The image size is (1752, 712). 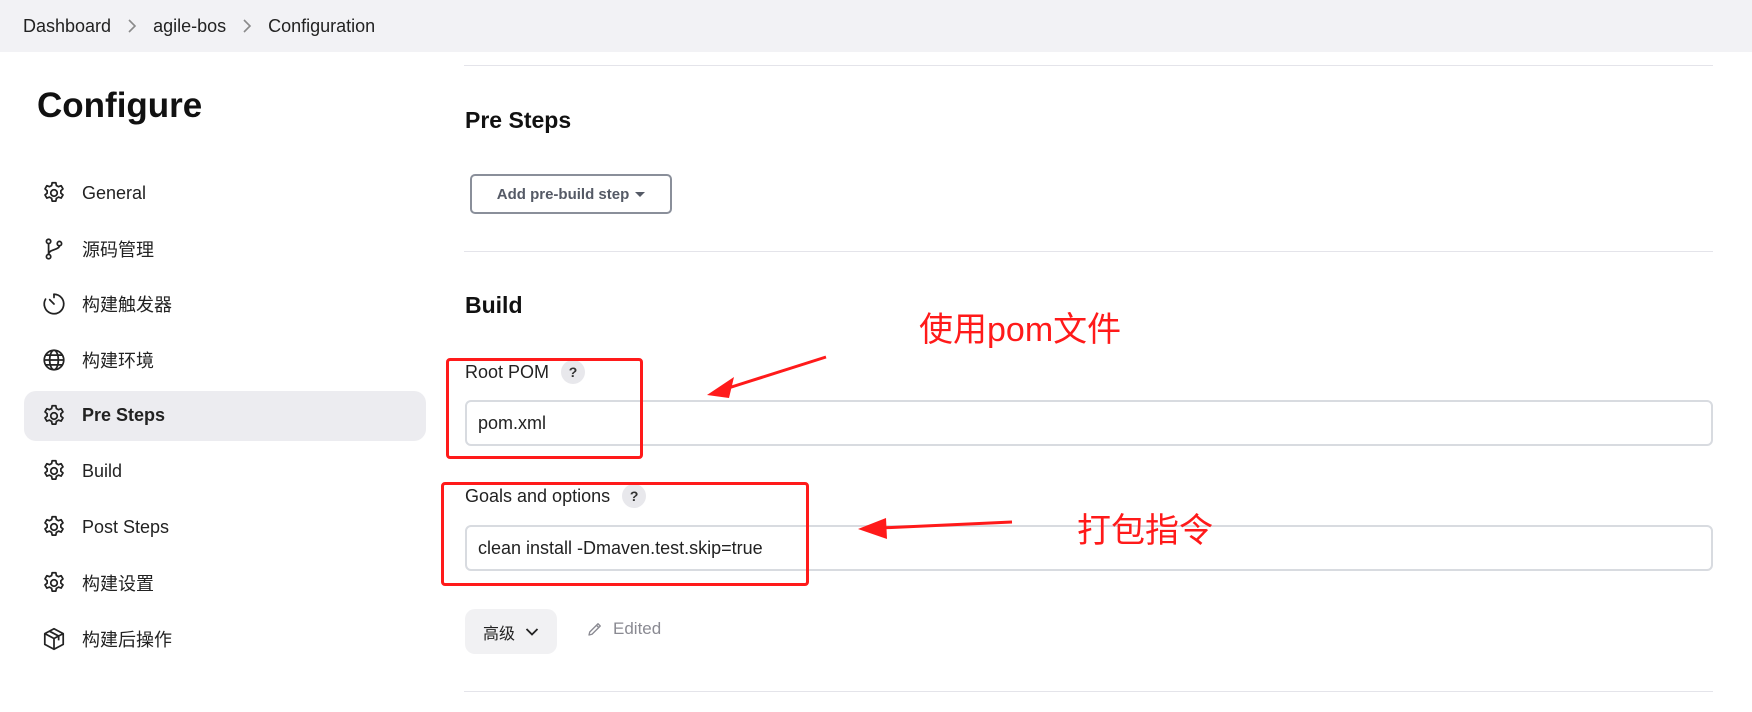 I want to click on annotation-arrow-root-pom, so click(x=767, y=376).